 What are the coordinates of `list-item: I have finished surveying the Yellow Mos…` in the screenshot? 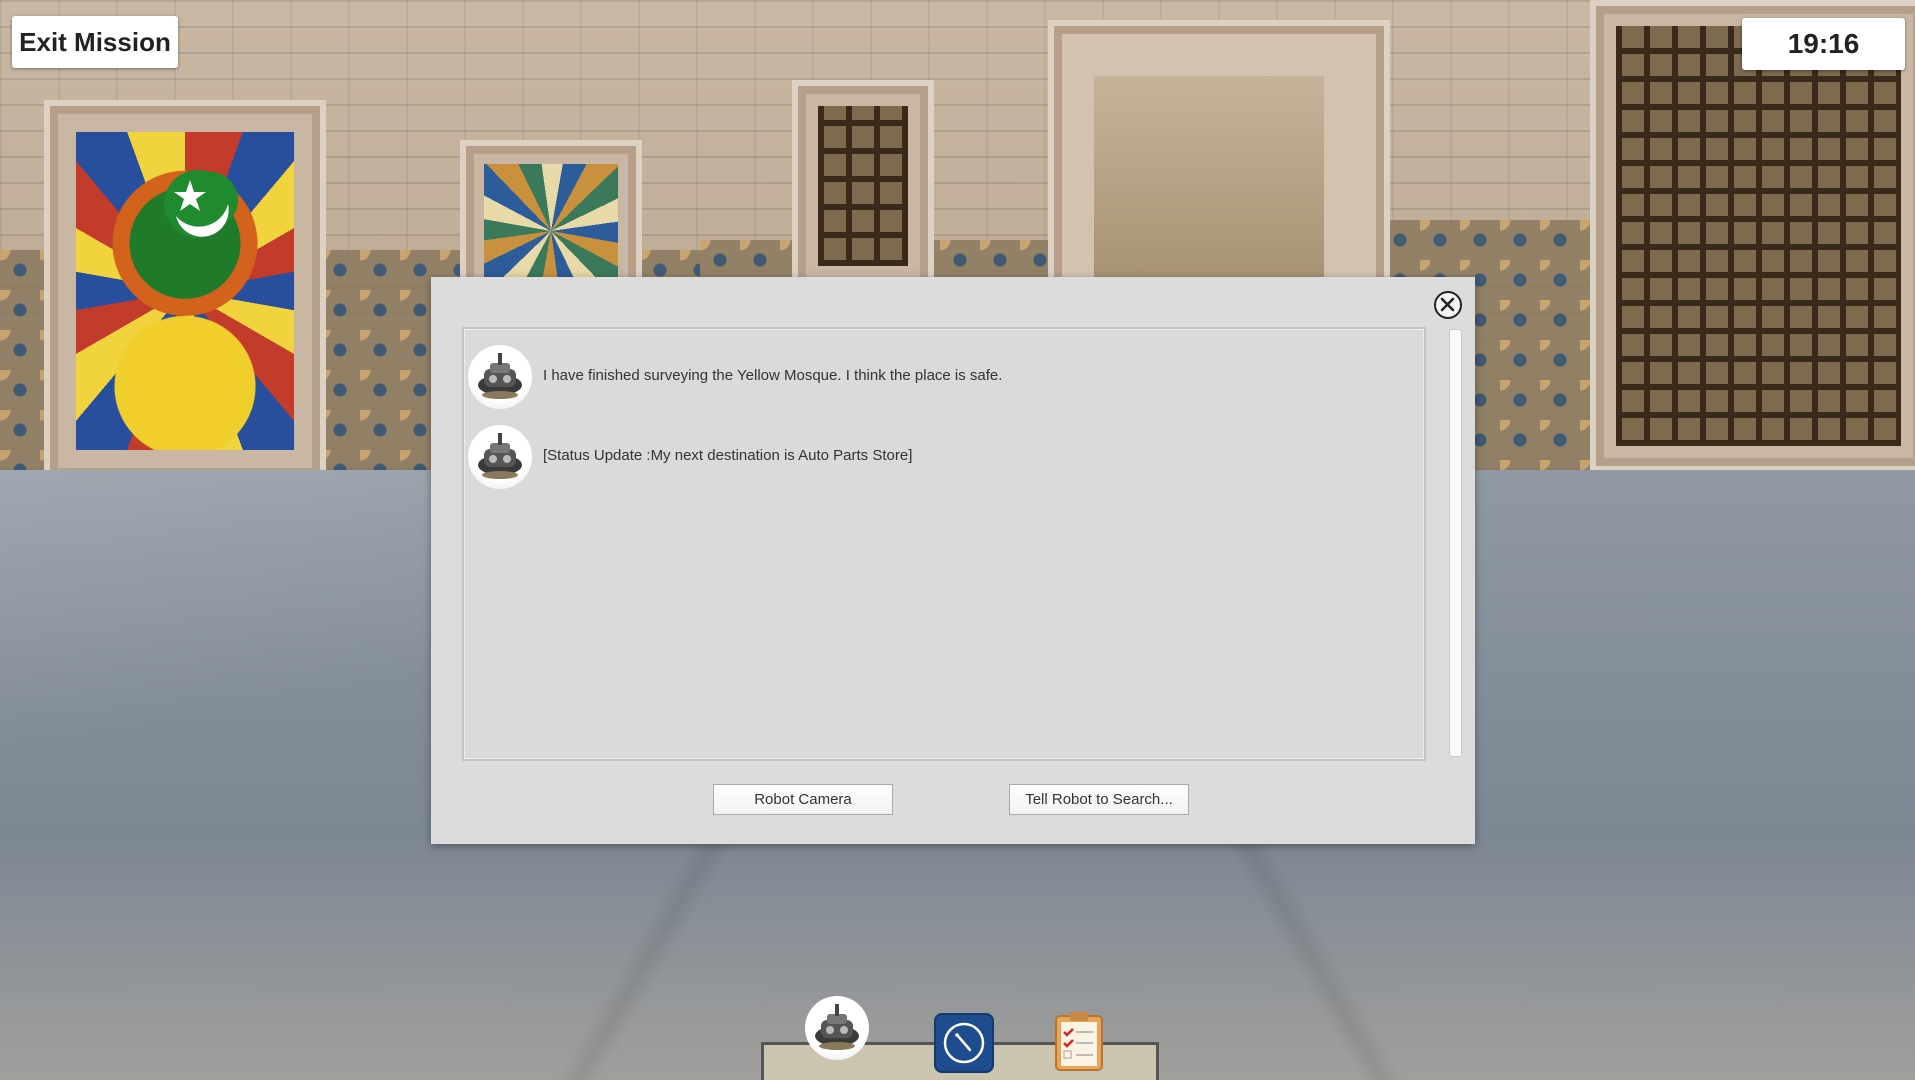 It's located at (938, 378).